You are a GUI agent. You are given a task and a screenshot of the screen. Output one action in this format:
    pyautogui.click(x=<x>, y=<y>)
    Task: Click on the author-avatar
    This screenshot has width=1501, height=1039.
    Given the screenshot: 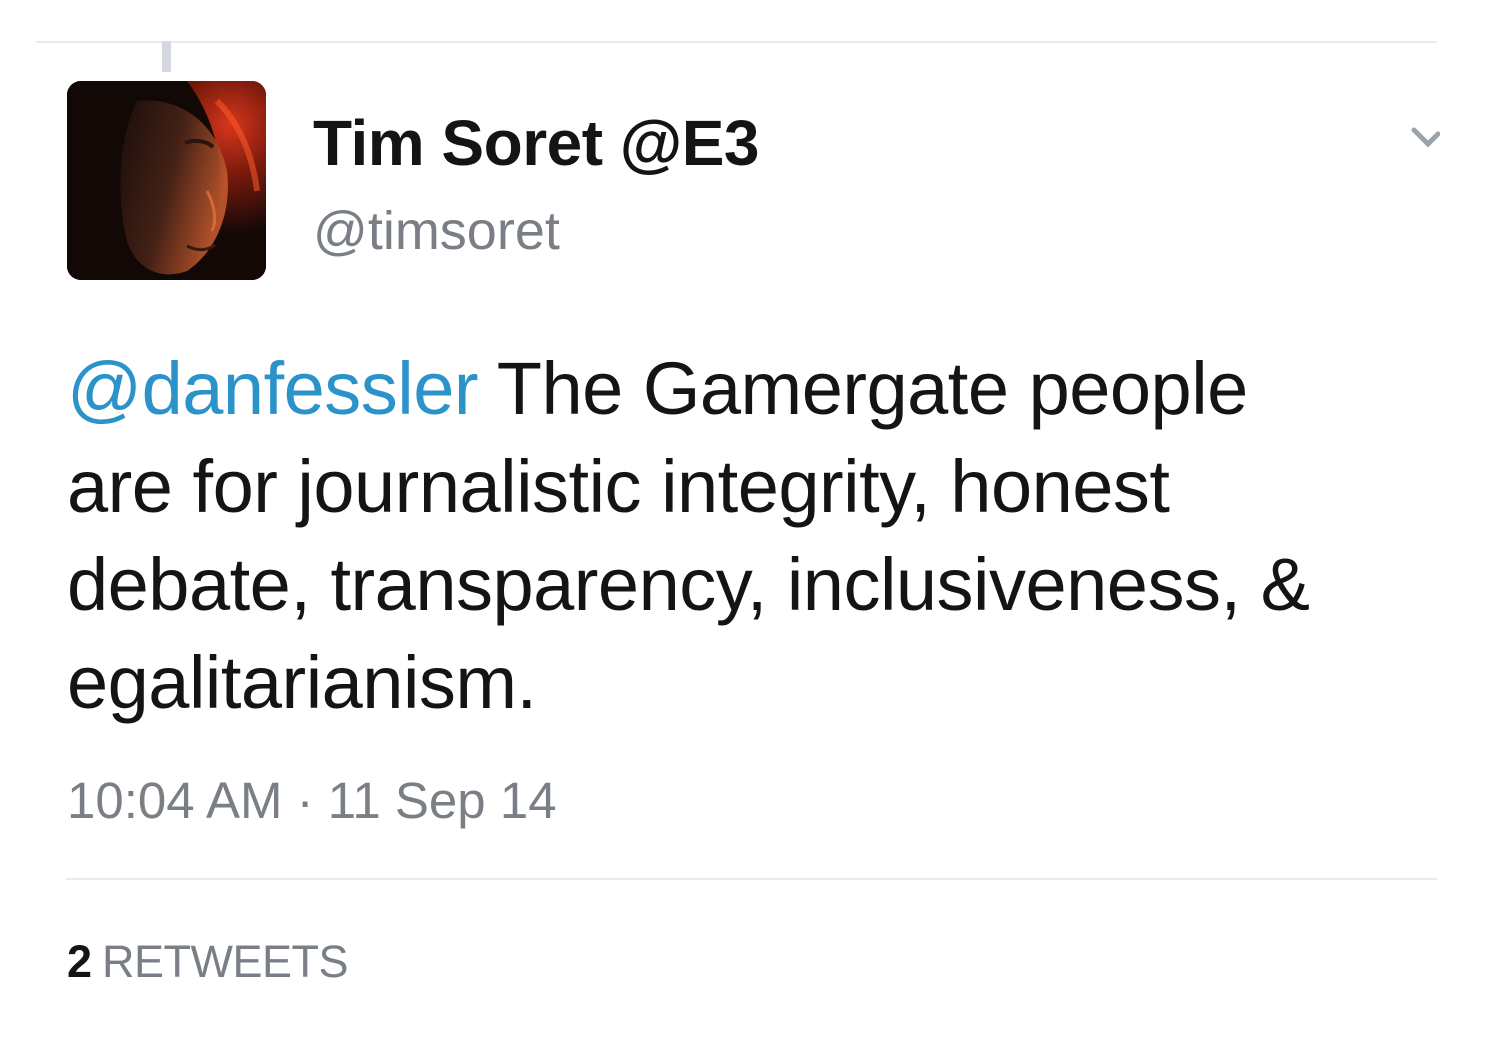 What is the action you would take?
    pyautogui.click(x=166, y=180)
    